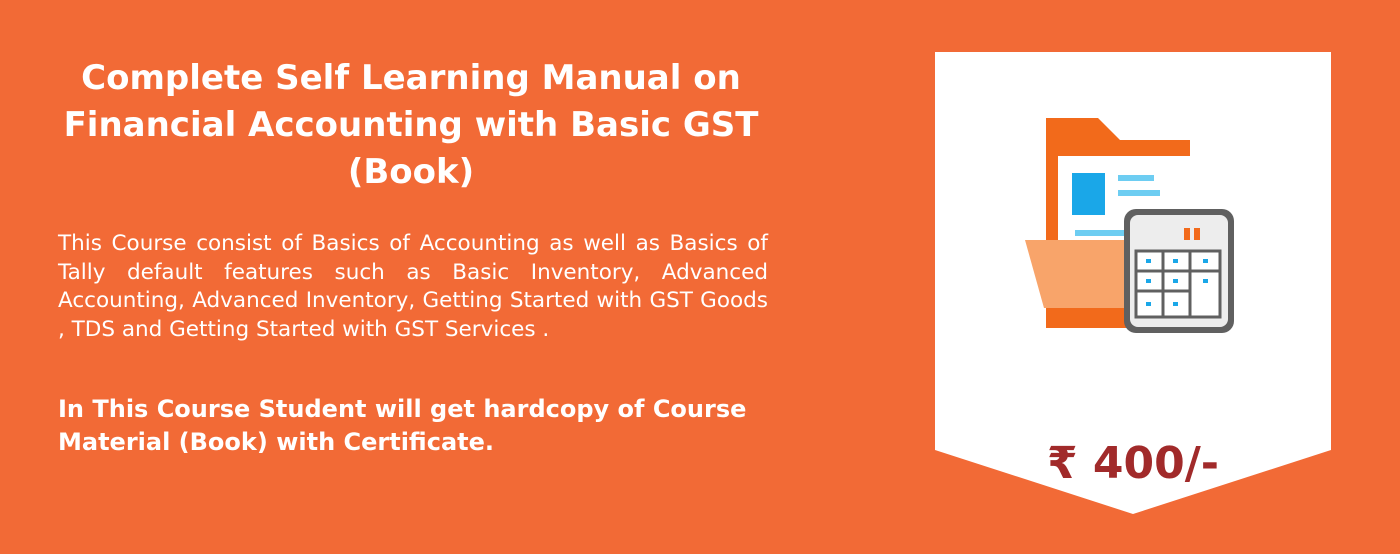 The width and height of the screenshot is (1400, 554). What do you see at coordinates (411, 78) in the screenshot?
I see `course-title-line-1: Complete Self Learning Manual on` at bounding box center [411, 78].